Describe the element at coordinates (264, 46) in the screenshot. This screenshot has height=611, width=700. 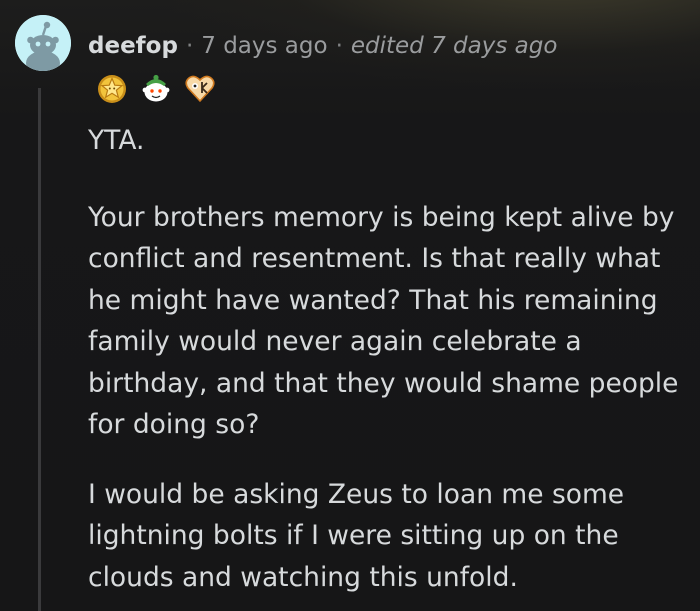
I see `timestamp-link: 7 days ago` at that location.